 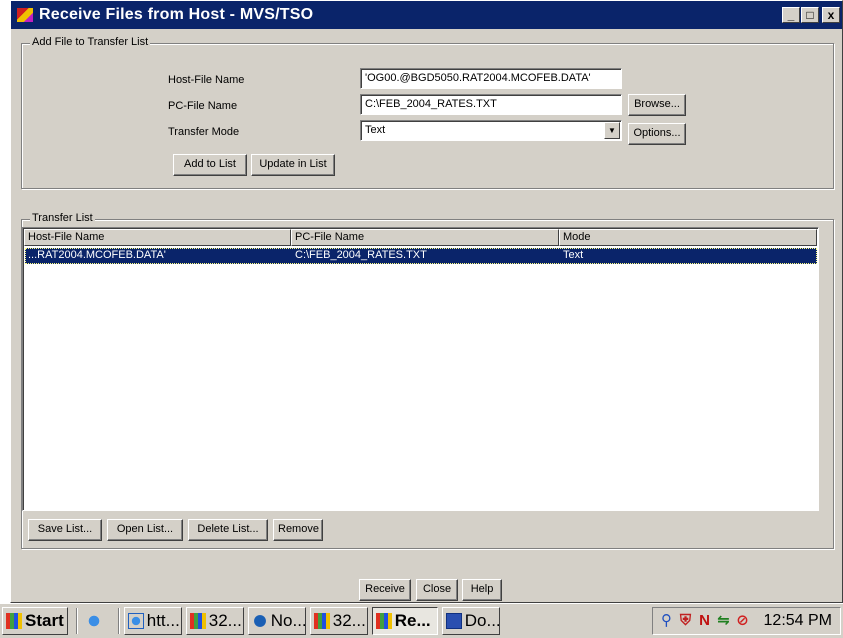 I want to click on globe-icon, so click(x=259, y=621).